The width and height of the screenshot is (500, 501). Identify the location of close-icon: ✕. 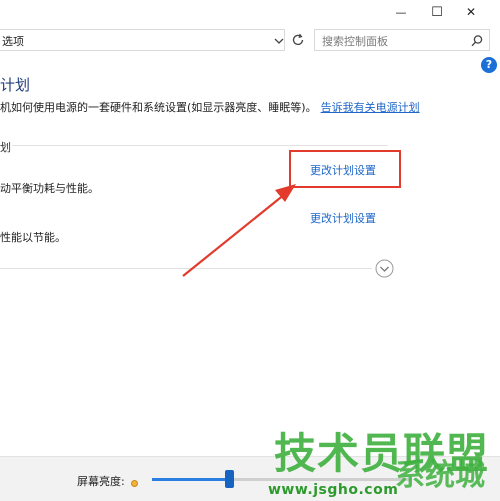
(471, 12).